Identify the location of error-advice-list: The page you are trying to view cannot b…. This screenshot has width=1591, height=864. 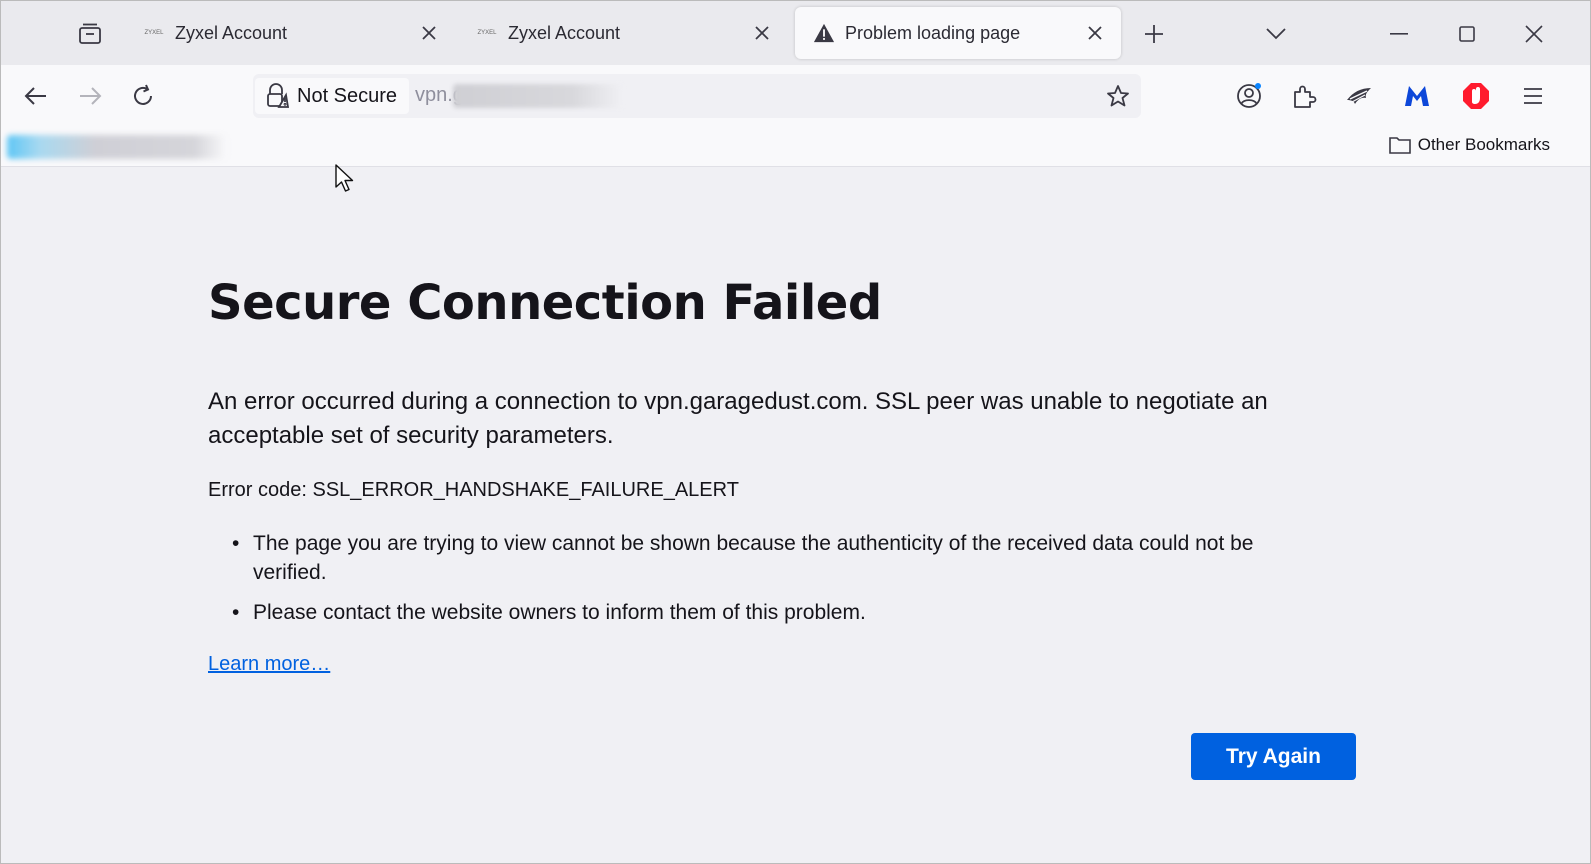
(768, 583).